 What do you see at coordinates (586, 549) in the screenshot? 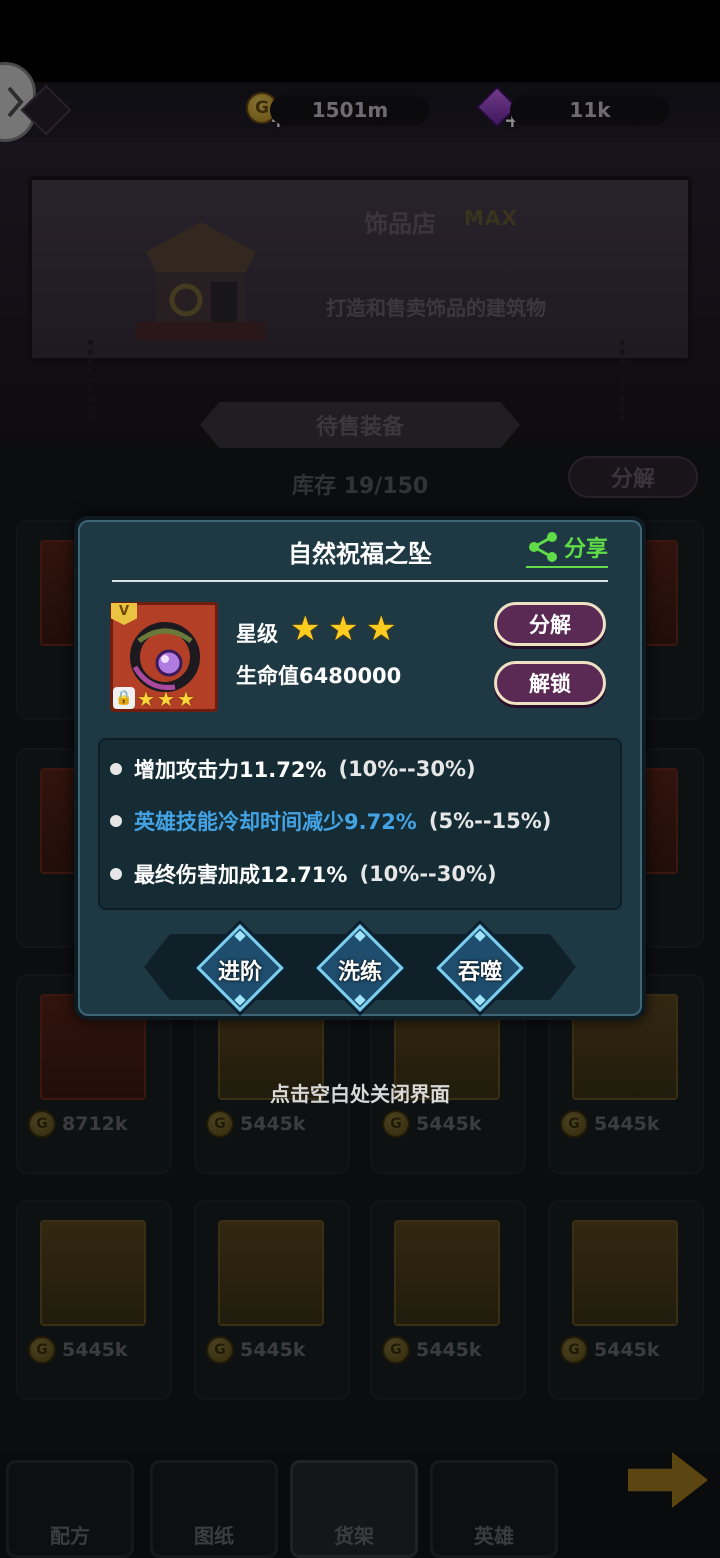
I see `share-label: 分享` at bounding box center [586, 549].